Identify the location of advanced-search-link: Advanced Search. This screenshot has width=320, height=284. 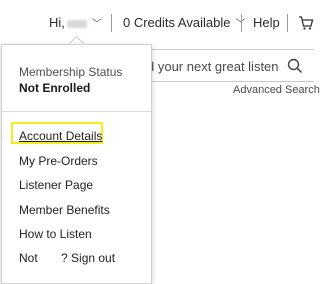
(276, 90).